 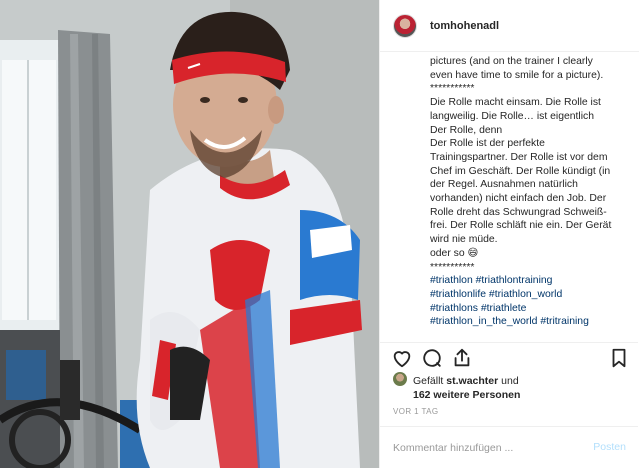 What do you see at coordinates (496, 294) in the screenshot?
I see `hashtag-link: #triathlonlife #triathlon_world` at bounding box center [496, 294].